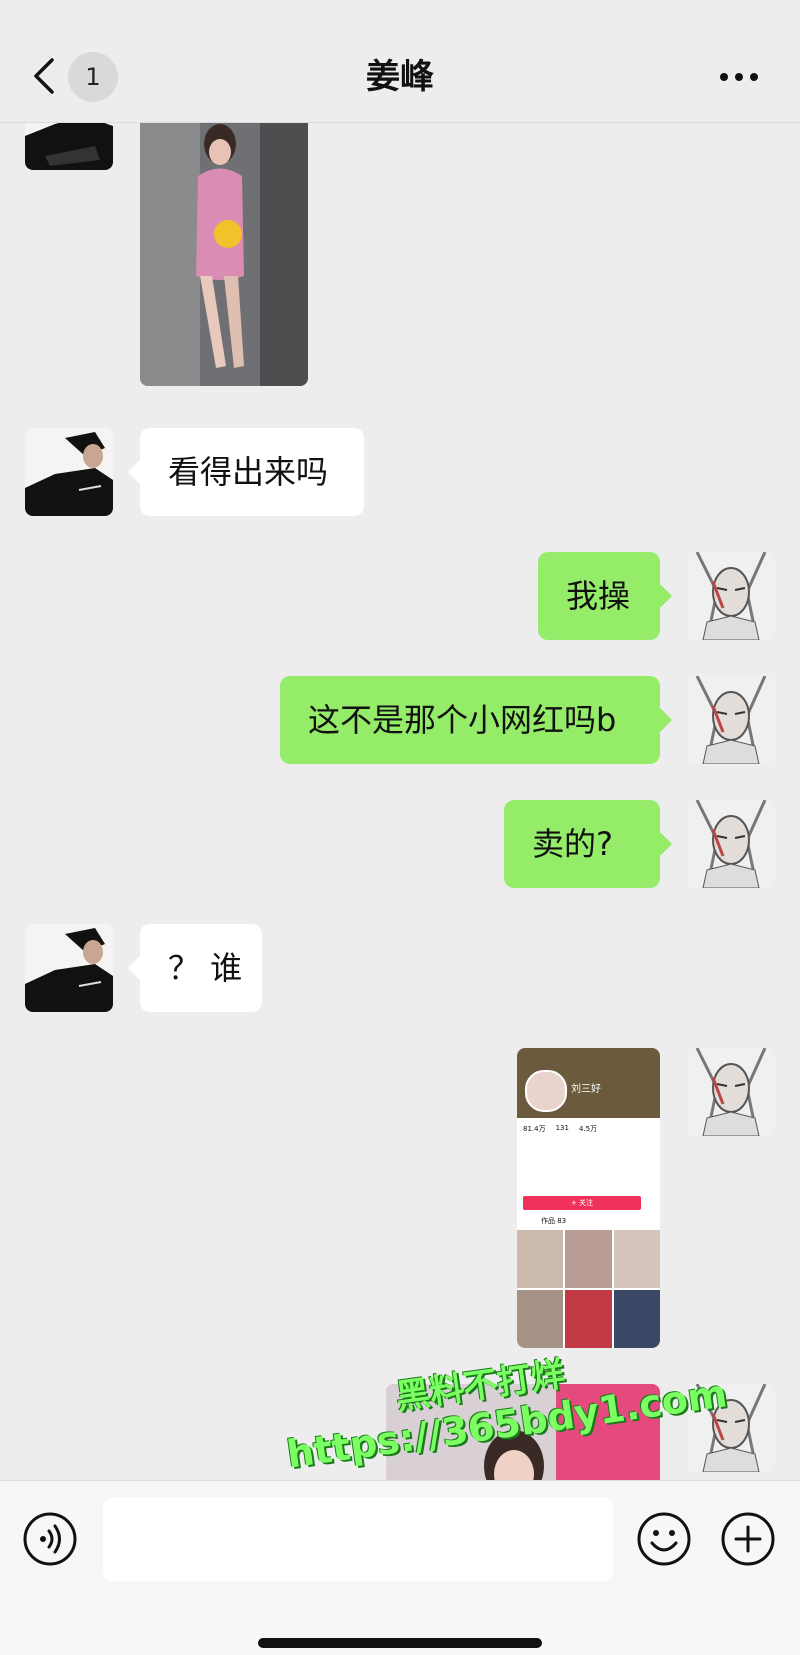 The image size is (800, 1655). I want to click on stat-likes: 81.4万, so click(534, 1129).